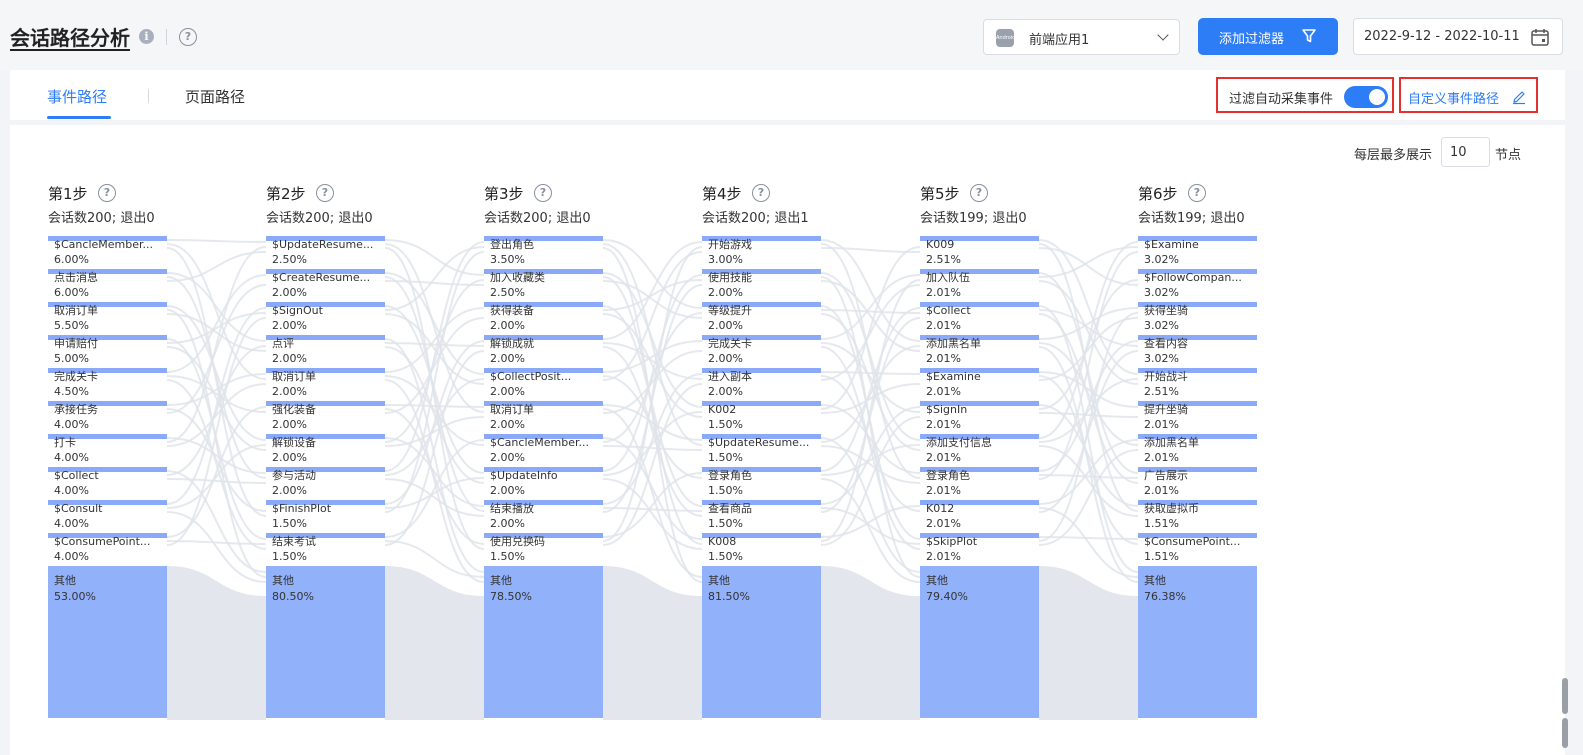  Describe the element at coordinates (517, 541) in the screenshot. I see `sankey-node-label: 使用兑换码` at that location.